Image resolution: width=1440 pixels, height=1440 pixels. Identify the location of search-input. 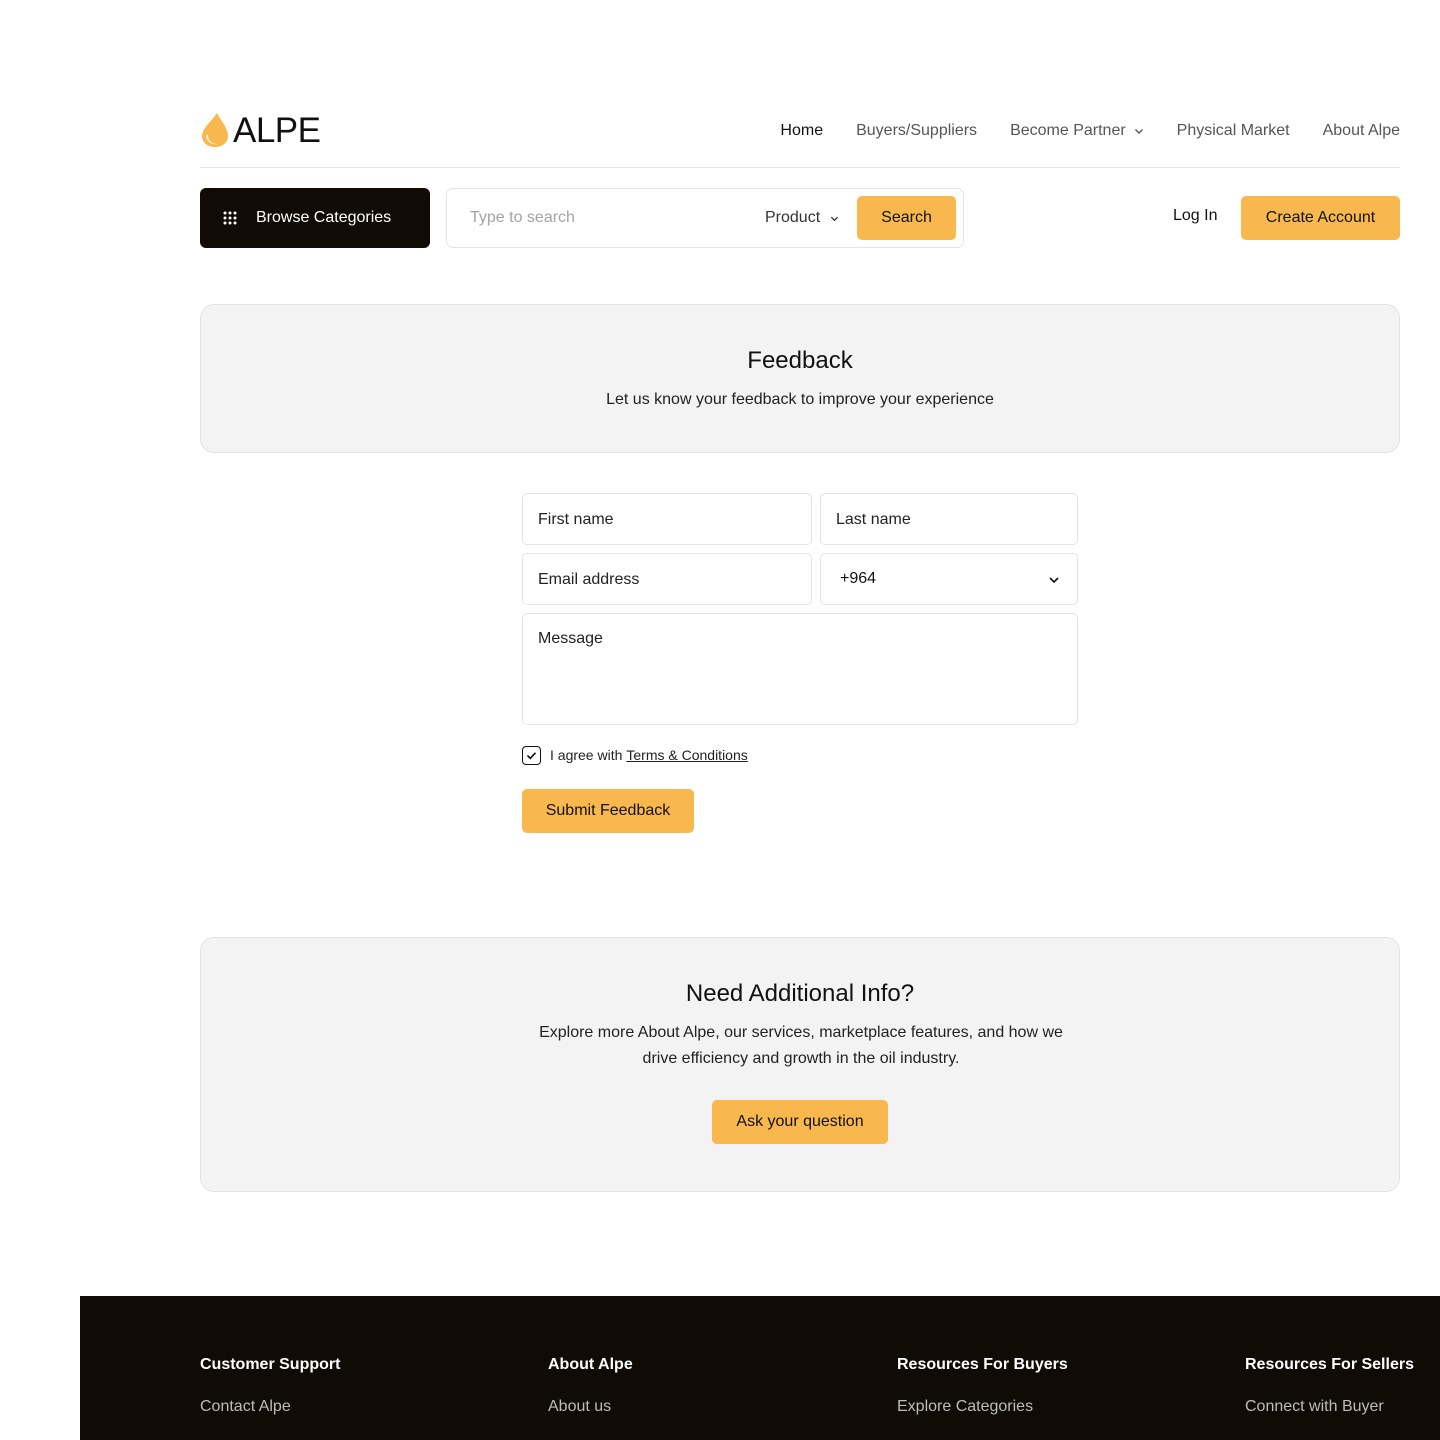
(600, 218).